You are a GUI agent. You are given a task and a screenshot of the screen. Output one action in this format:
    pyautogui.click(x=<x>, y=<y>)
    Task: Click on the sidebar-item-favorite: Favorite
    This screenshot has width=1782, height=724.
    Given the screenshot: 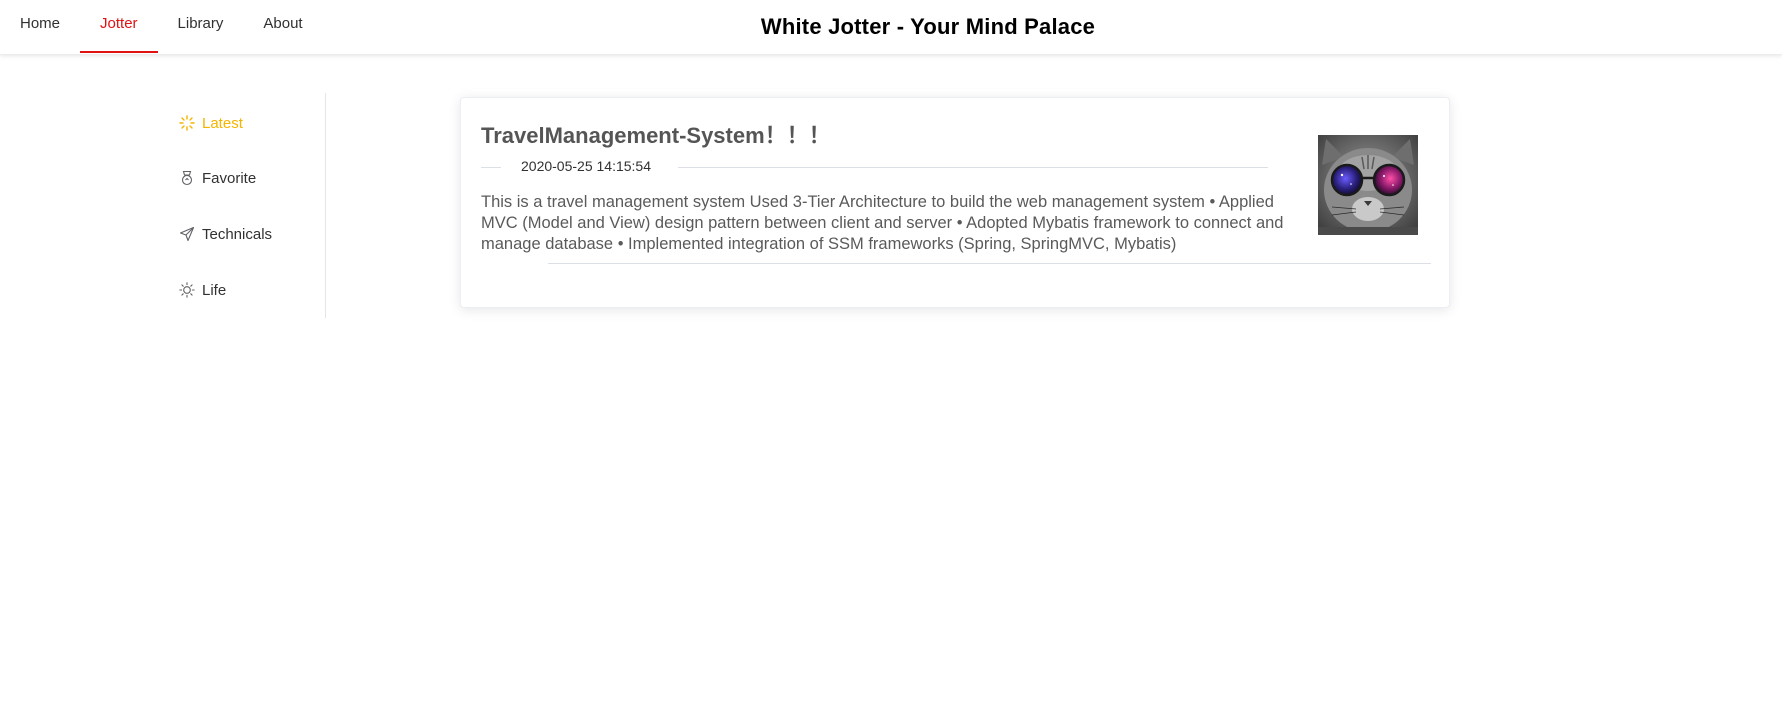 What is the action you would take?
    pyautogui.click(x=217, y=178)
    